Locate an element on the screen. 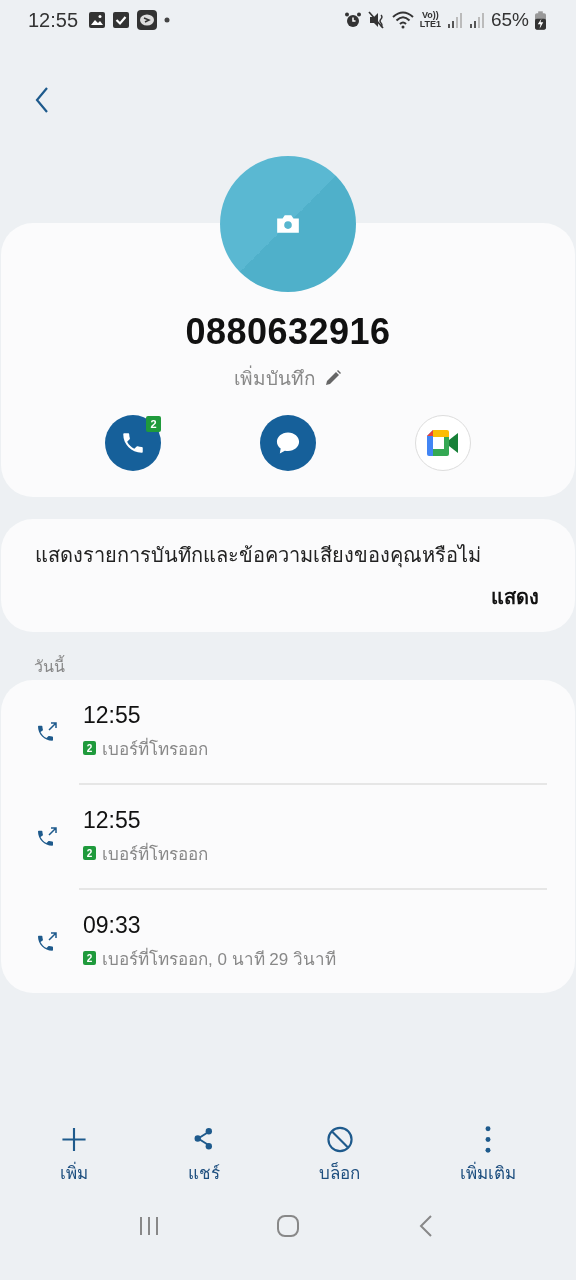 The image size is (576, 1280). share-action-button: แชร์ is located at coordinates (203, 1156).